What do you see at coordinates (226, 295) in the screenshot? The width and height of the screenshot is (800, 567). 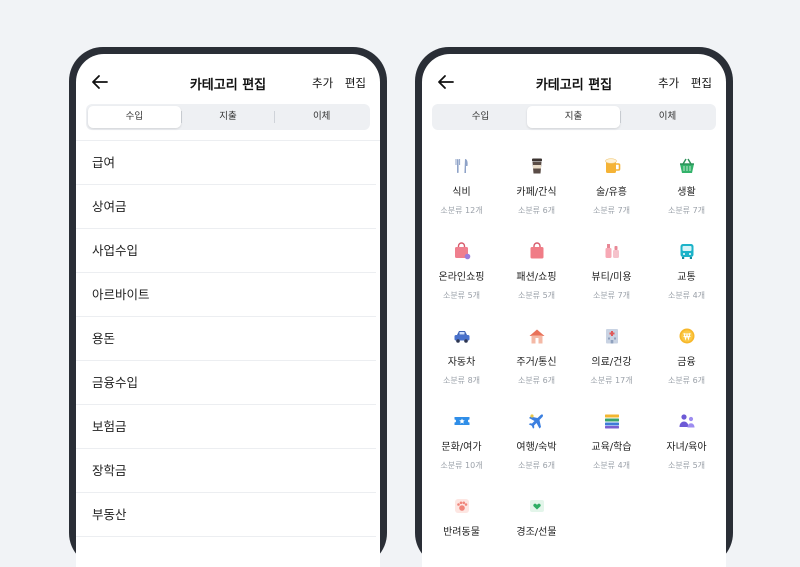 I see `category-list-item: 아르바이트` at bounding box center [226, 295].